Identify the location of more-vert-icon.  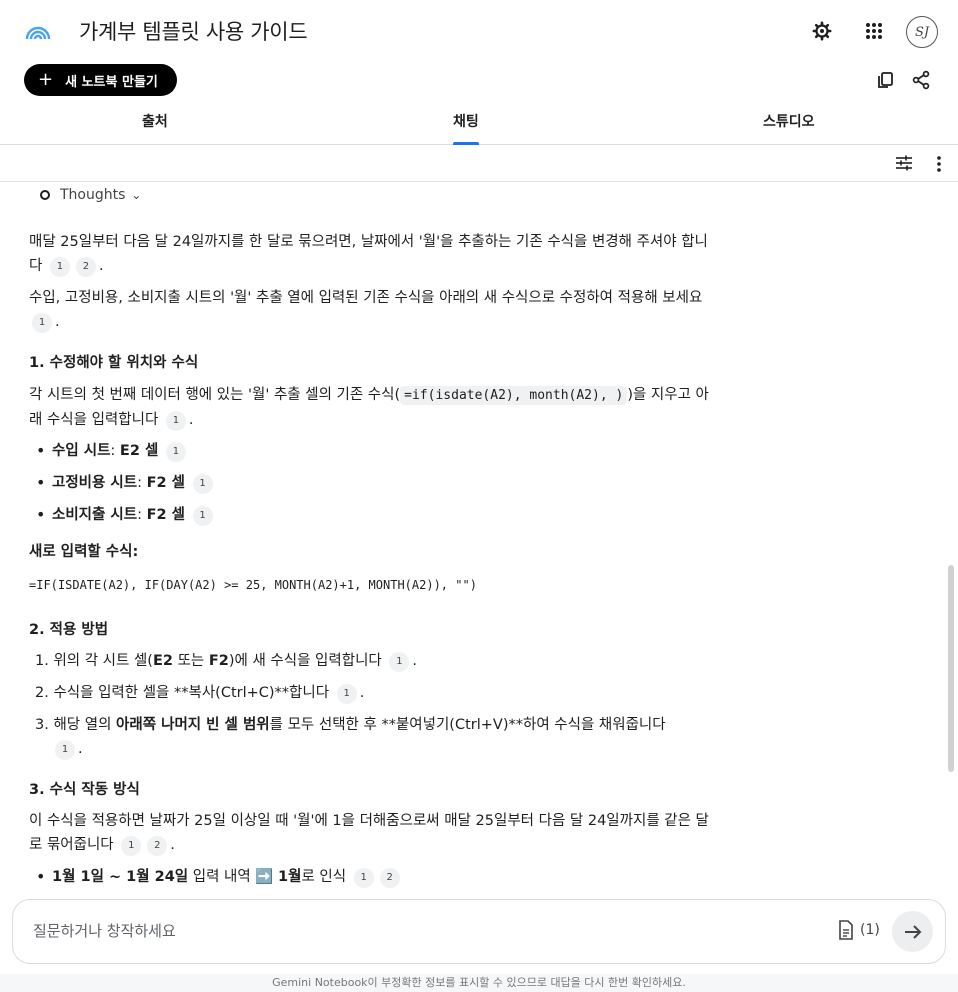
(939, 164).